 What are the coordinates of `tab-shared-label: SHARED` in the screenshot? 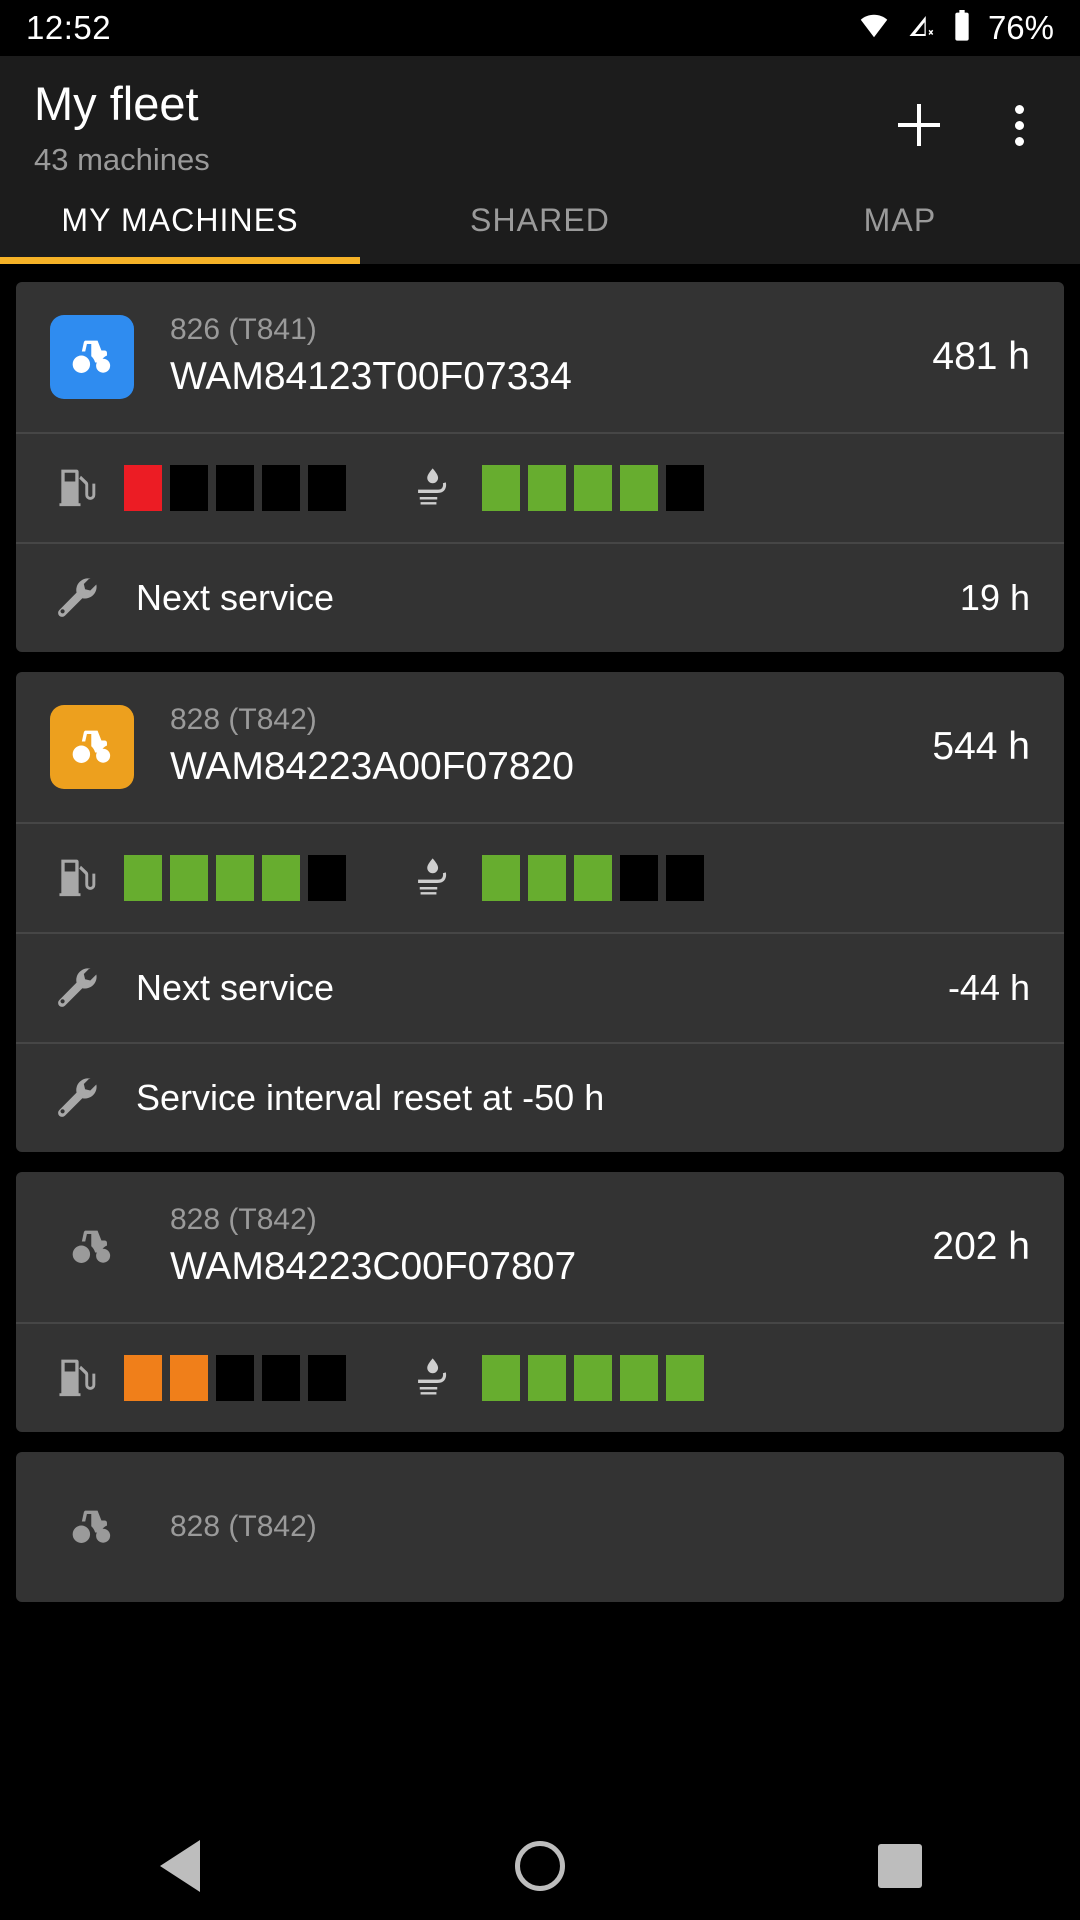 It's located at (540, 220).